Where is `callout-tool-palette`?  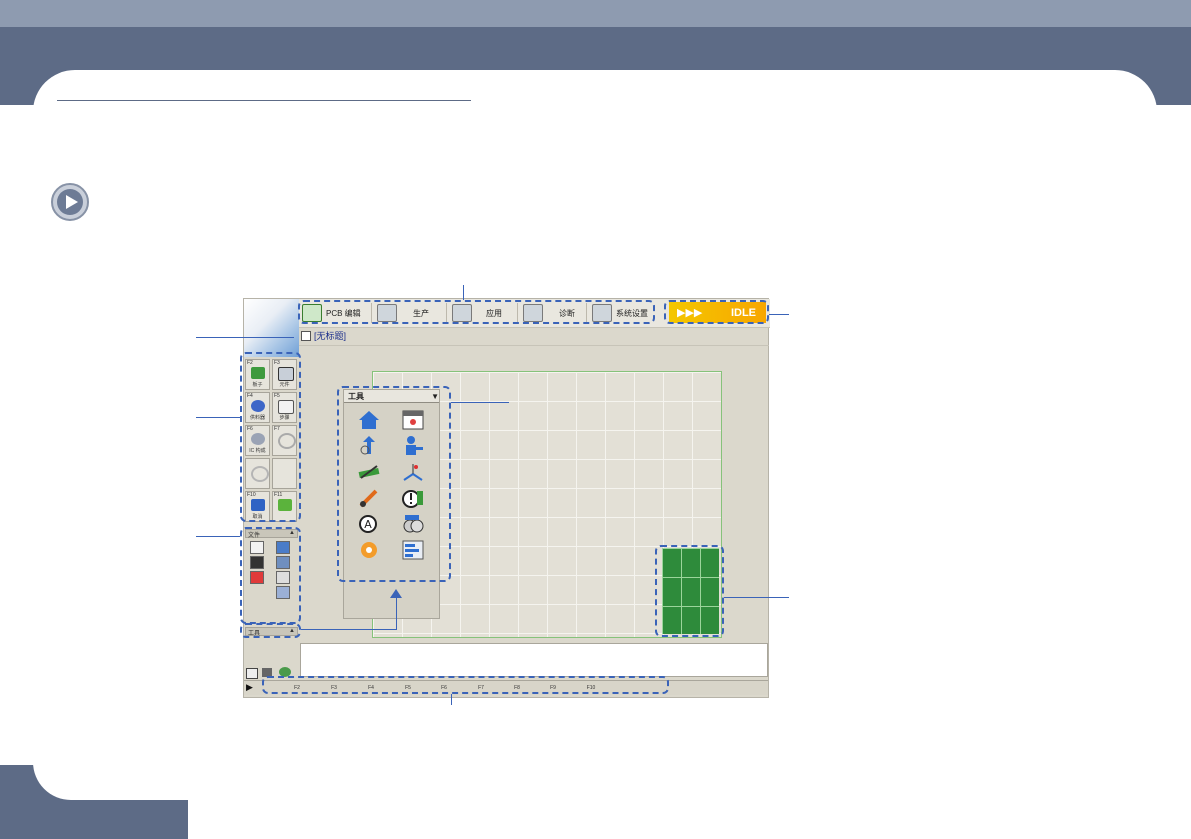 callout-tool-palette is located at coordinates (394, 484).